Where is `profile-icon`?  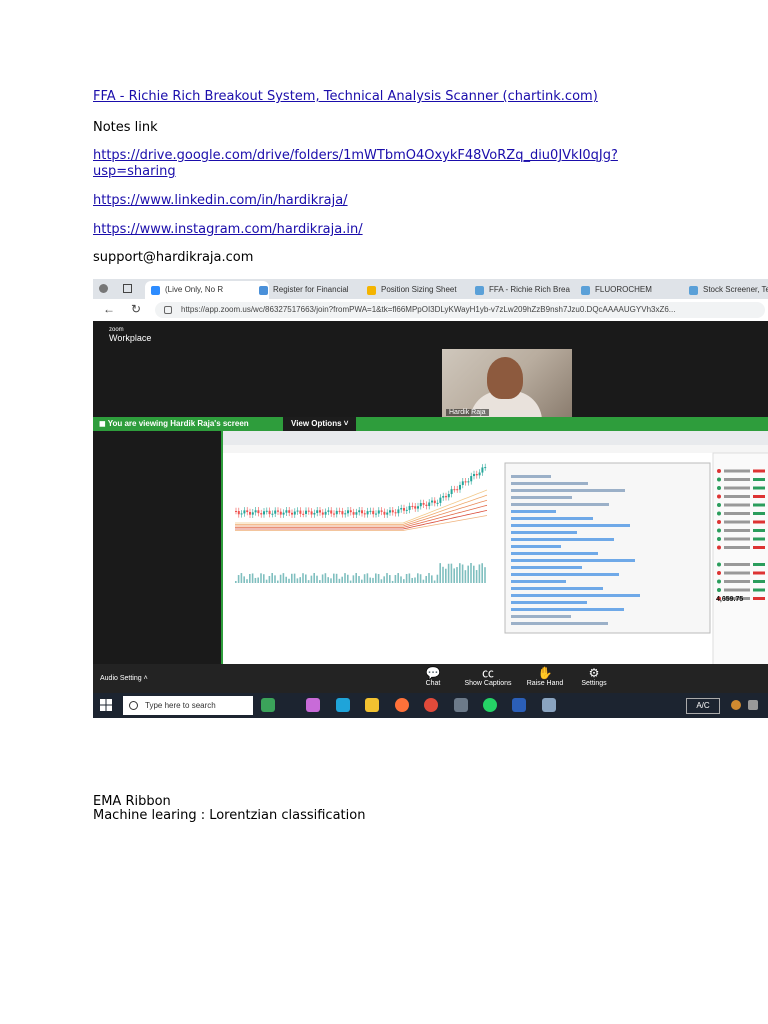 profile-icon is located at coordinates (103, 288).